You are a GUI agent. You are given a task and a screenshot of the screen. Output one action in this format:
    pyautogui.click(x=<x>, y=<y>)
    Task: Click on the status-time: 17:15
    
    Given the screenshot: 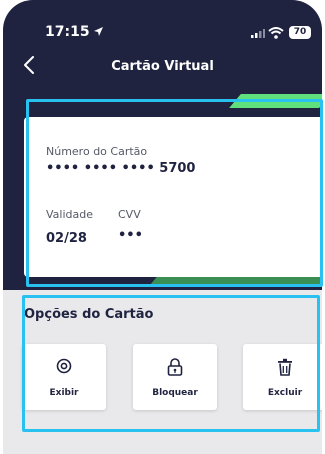 What is the action you would take?
    pyautogui.click(x=67, y=32)
    